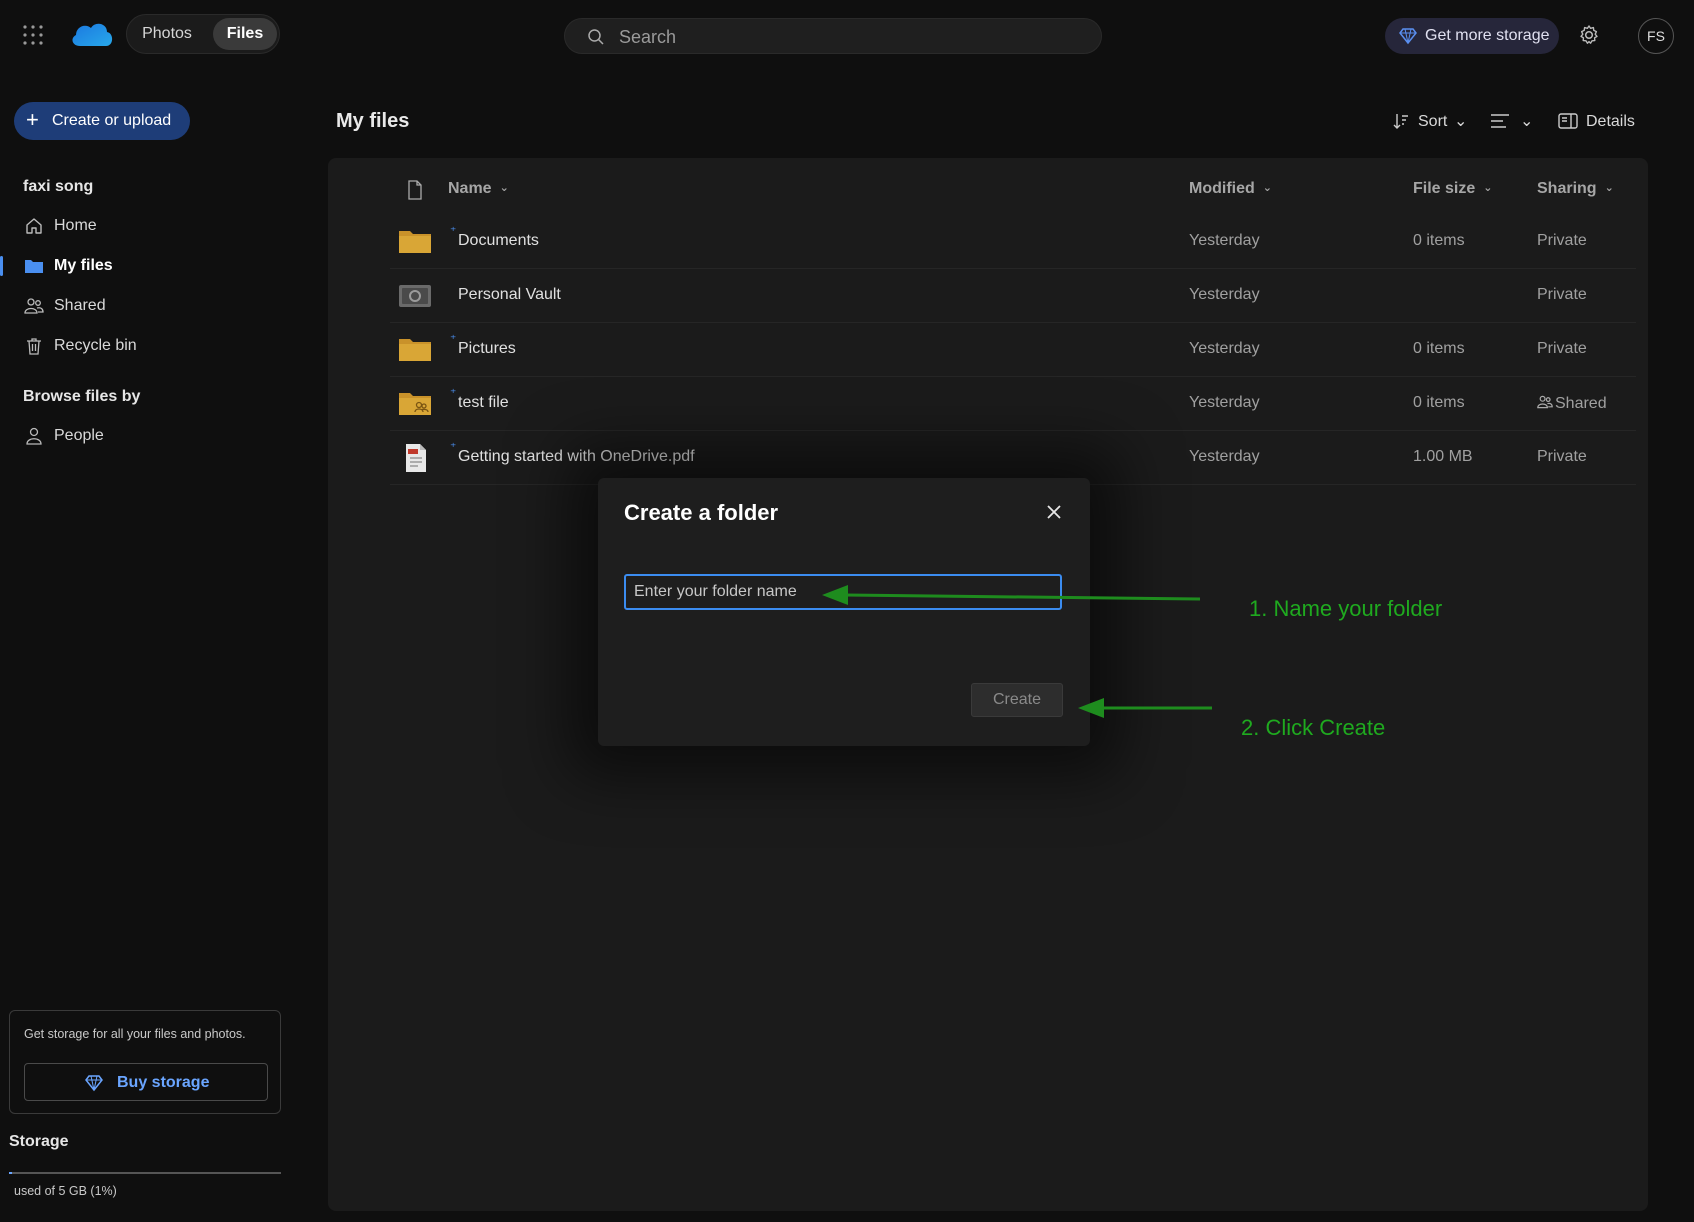  I want to click on sidebar-item-label: People, so click(79, 435).